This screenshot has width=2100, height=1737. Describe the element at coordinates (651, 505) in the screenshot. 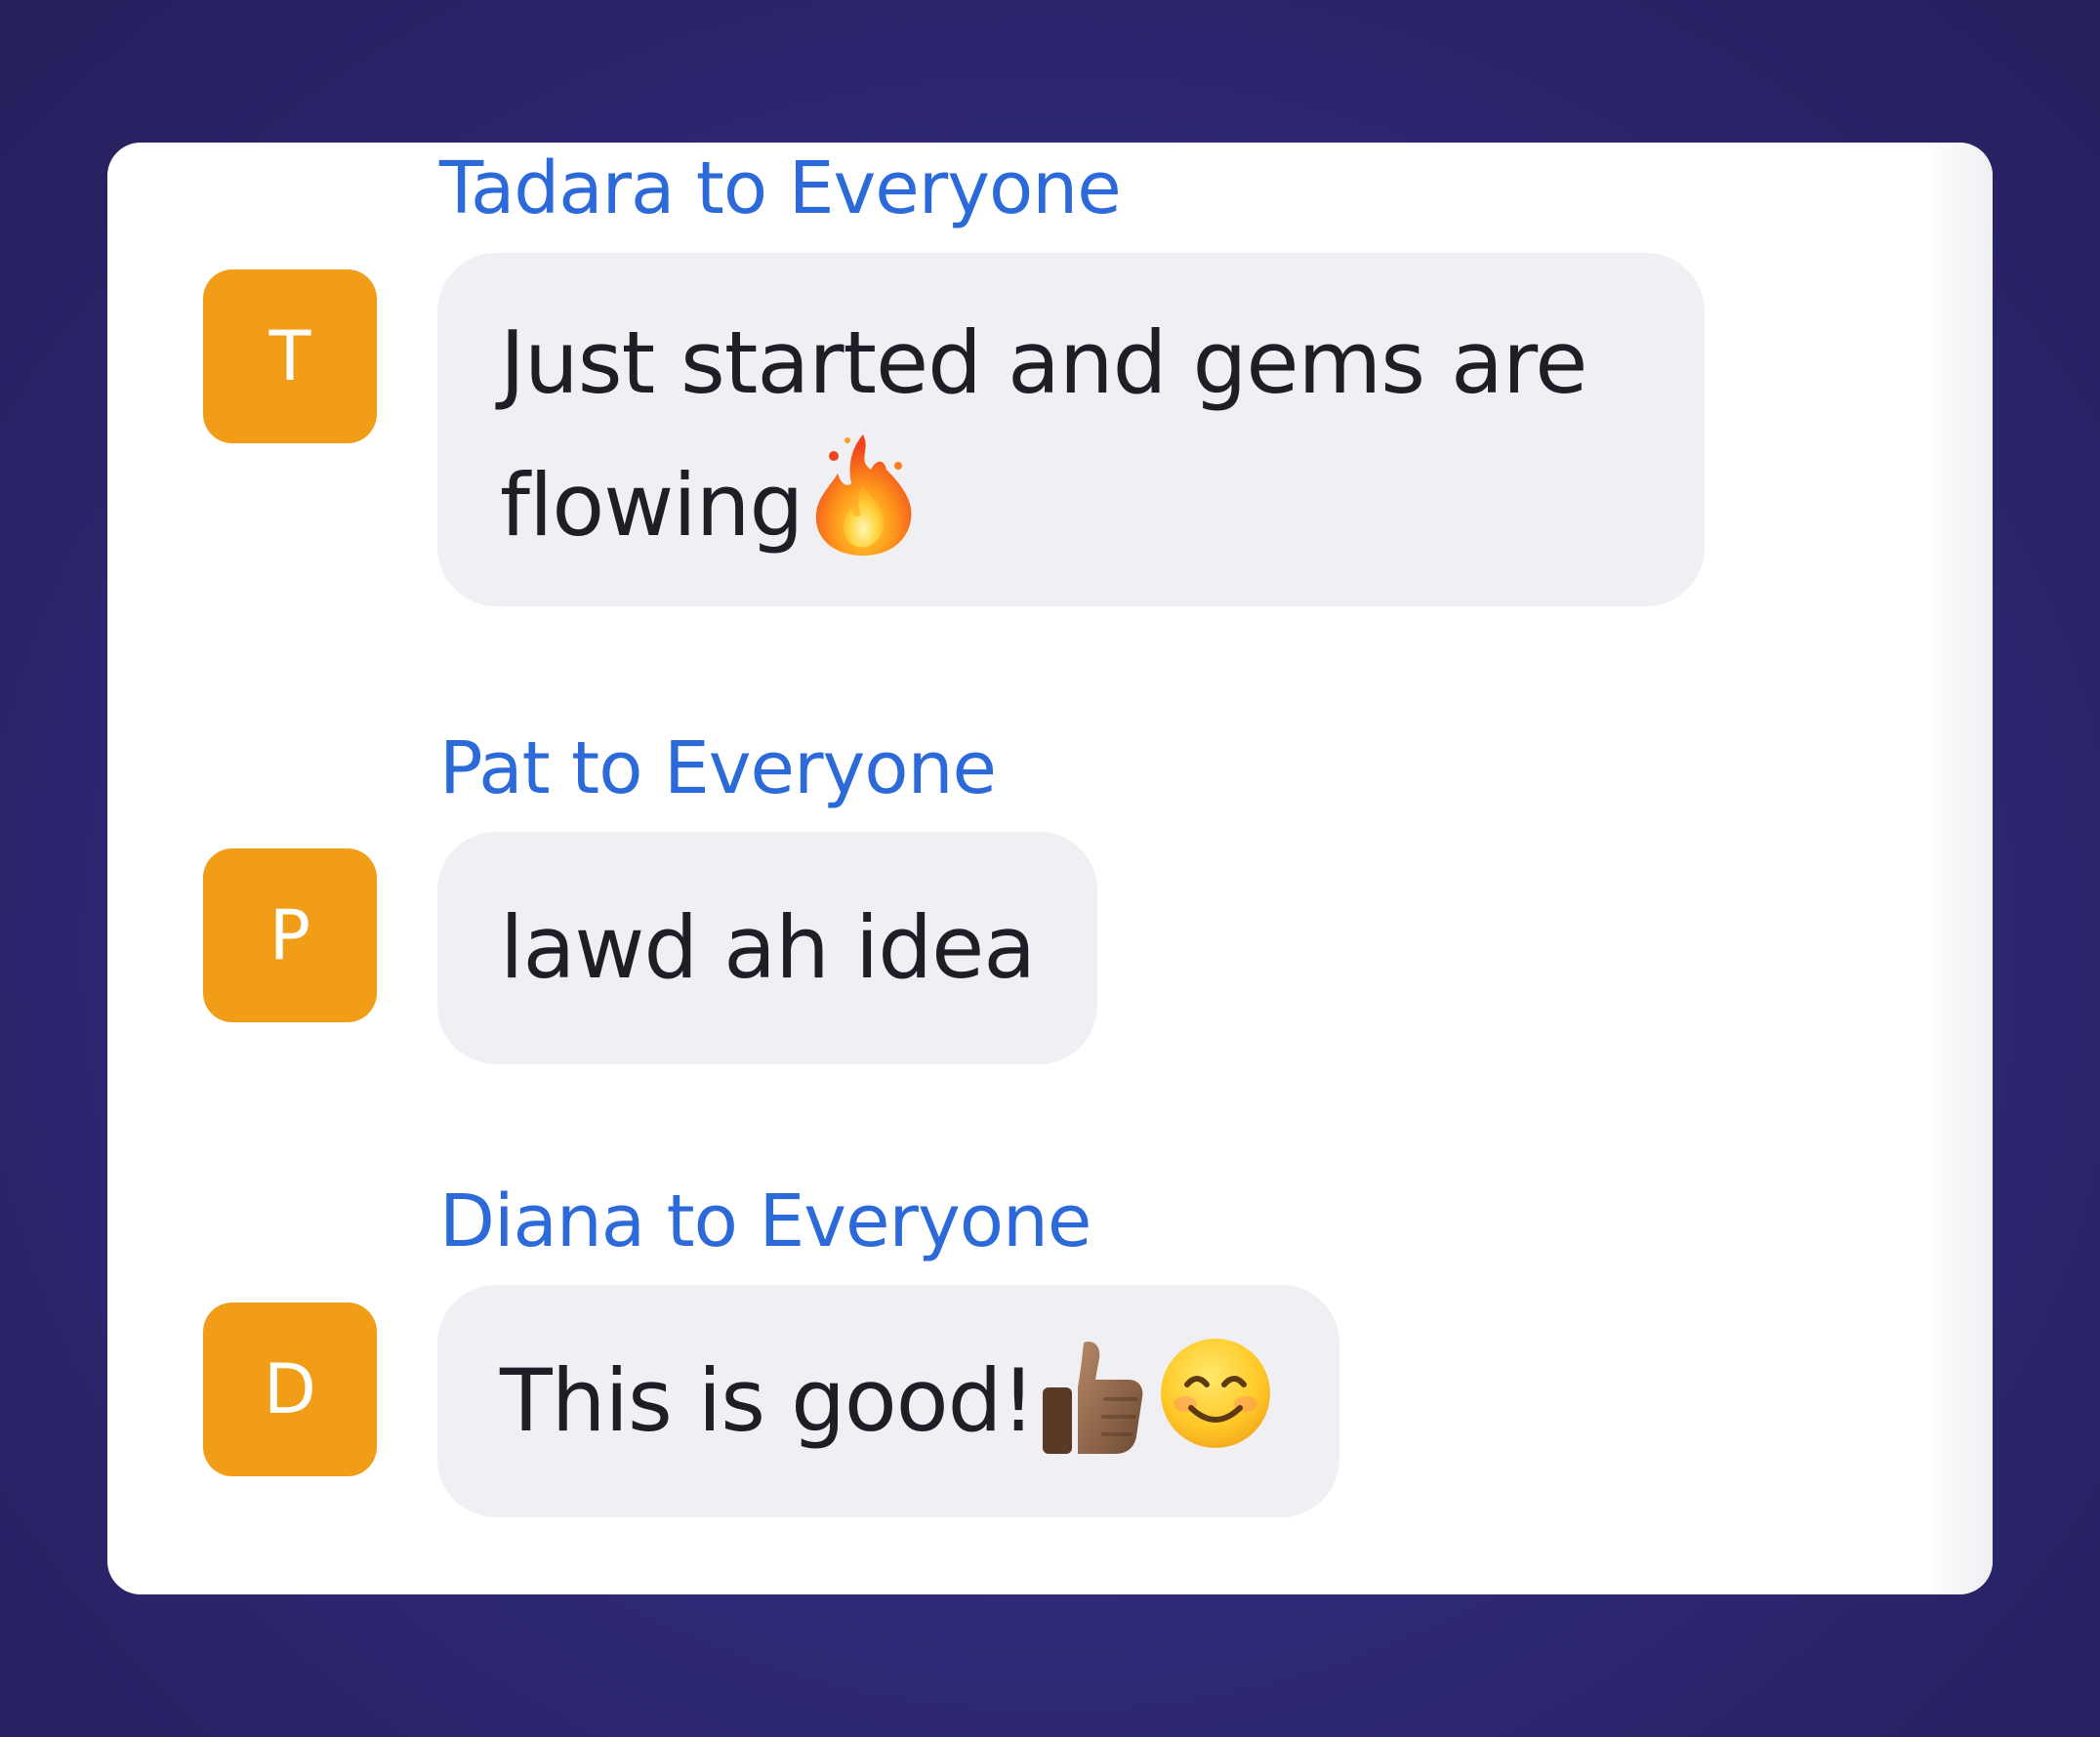

I see `message-text: flowing` at that location.